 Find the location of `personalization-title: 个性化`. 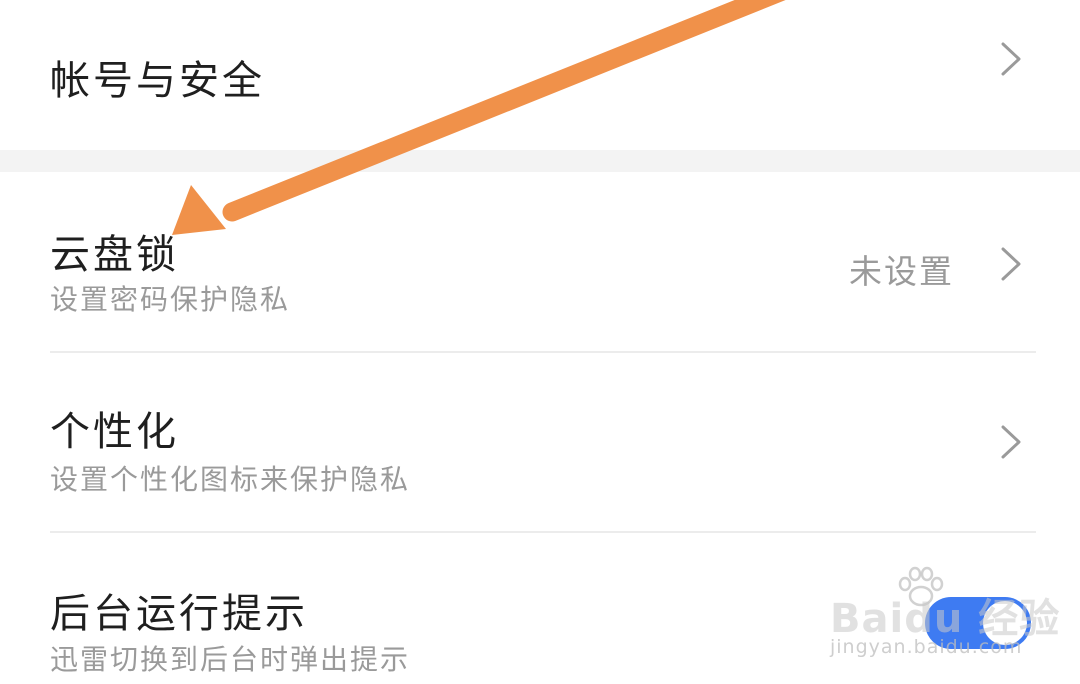

personalization-title: 个性化 is located at coordinates (114, 432).